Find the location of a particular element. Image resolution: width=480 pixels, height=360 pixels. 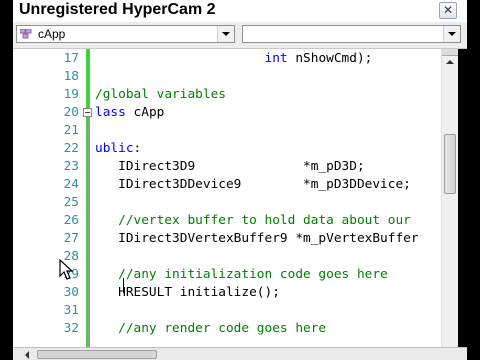

scroll-up-arrow-icon is located at coordinates (450, 62).